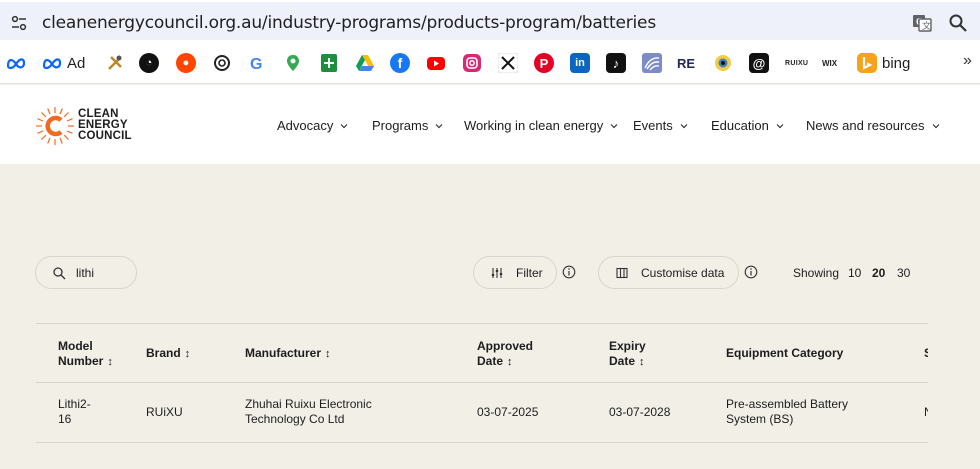  Describe the element at coordinates (149, 63) in the screenshot. I see `circle-logo-icon: ◔` at that location.